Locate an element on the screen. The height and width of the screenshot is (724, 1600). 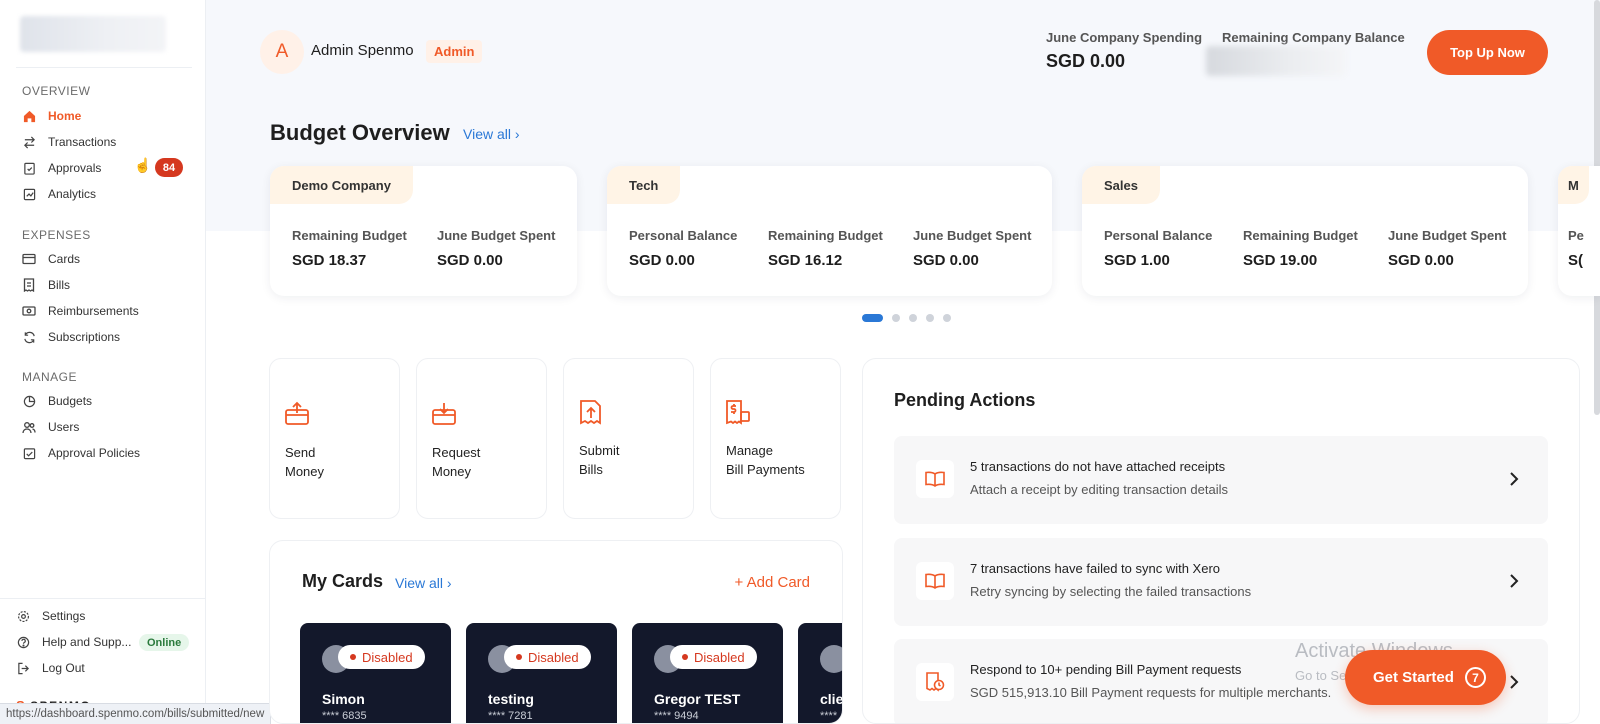
stat-label: Pe is located at coordinates (1576, 235).